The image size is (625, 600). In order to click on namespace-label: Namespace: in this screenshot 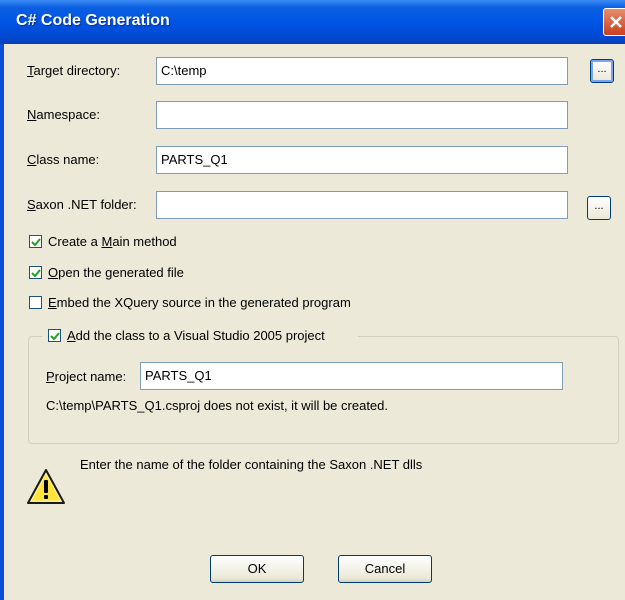, I will do `click(63, 114)`.